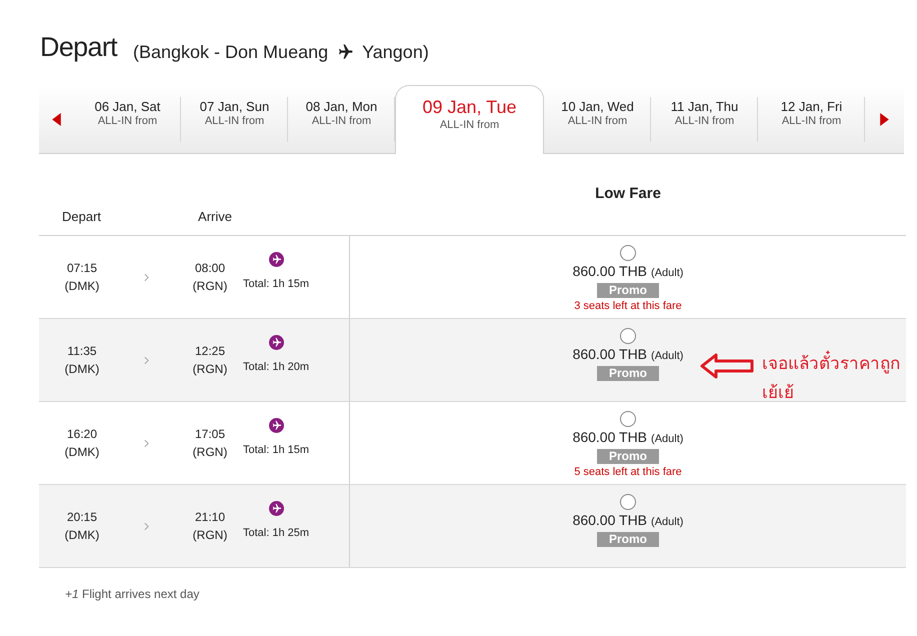  What do you see at coordinates (281, 52) in the screenshot?
I see `route-text: (Bangkok - Don Mueang Yangon)` at bounding box center [281, 52].